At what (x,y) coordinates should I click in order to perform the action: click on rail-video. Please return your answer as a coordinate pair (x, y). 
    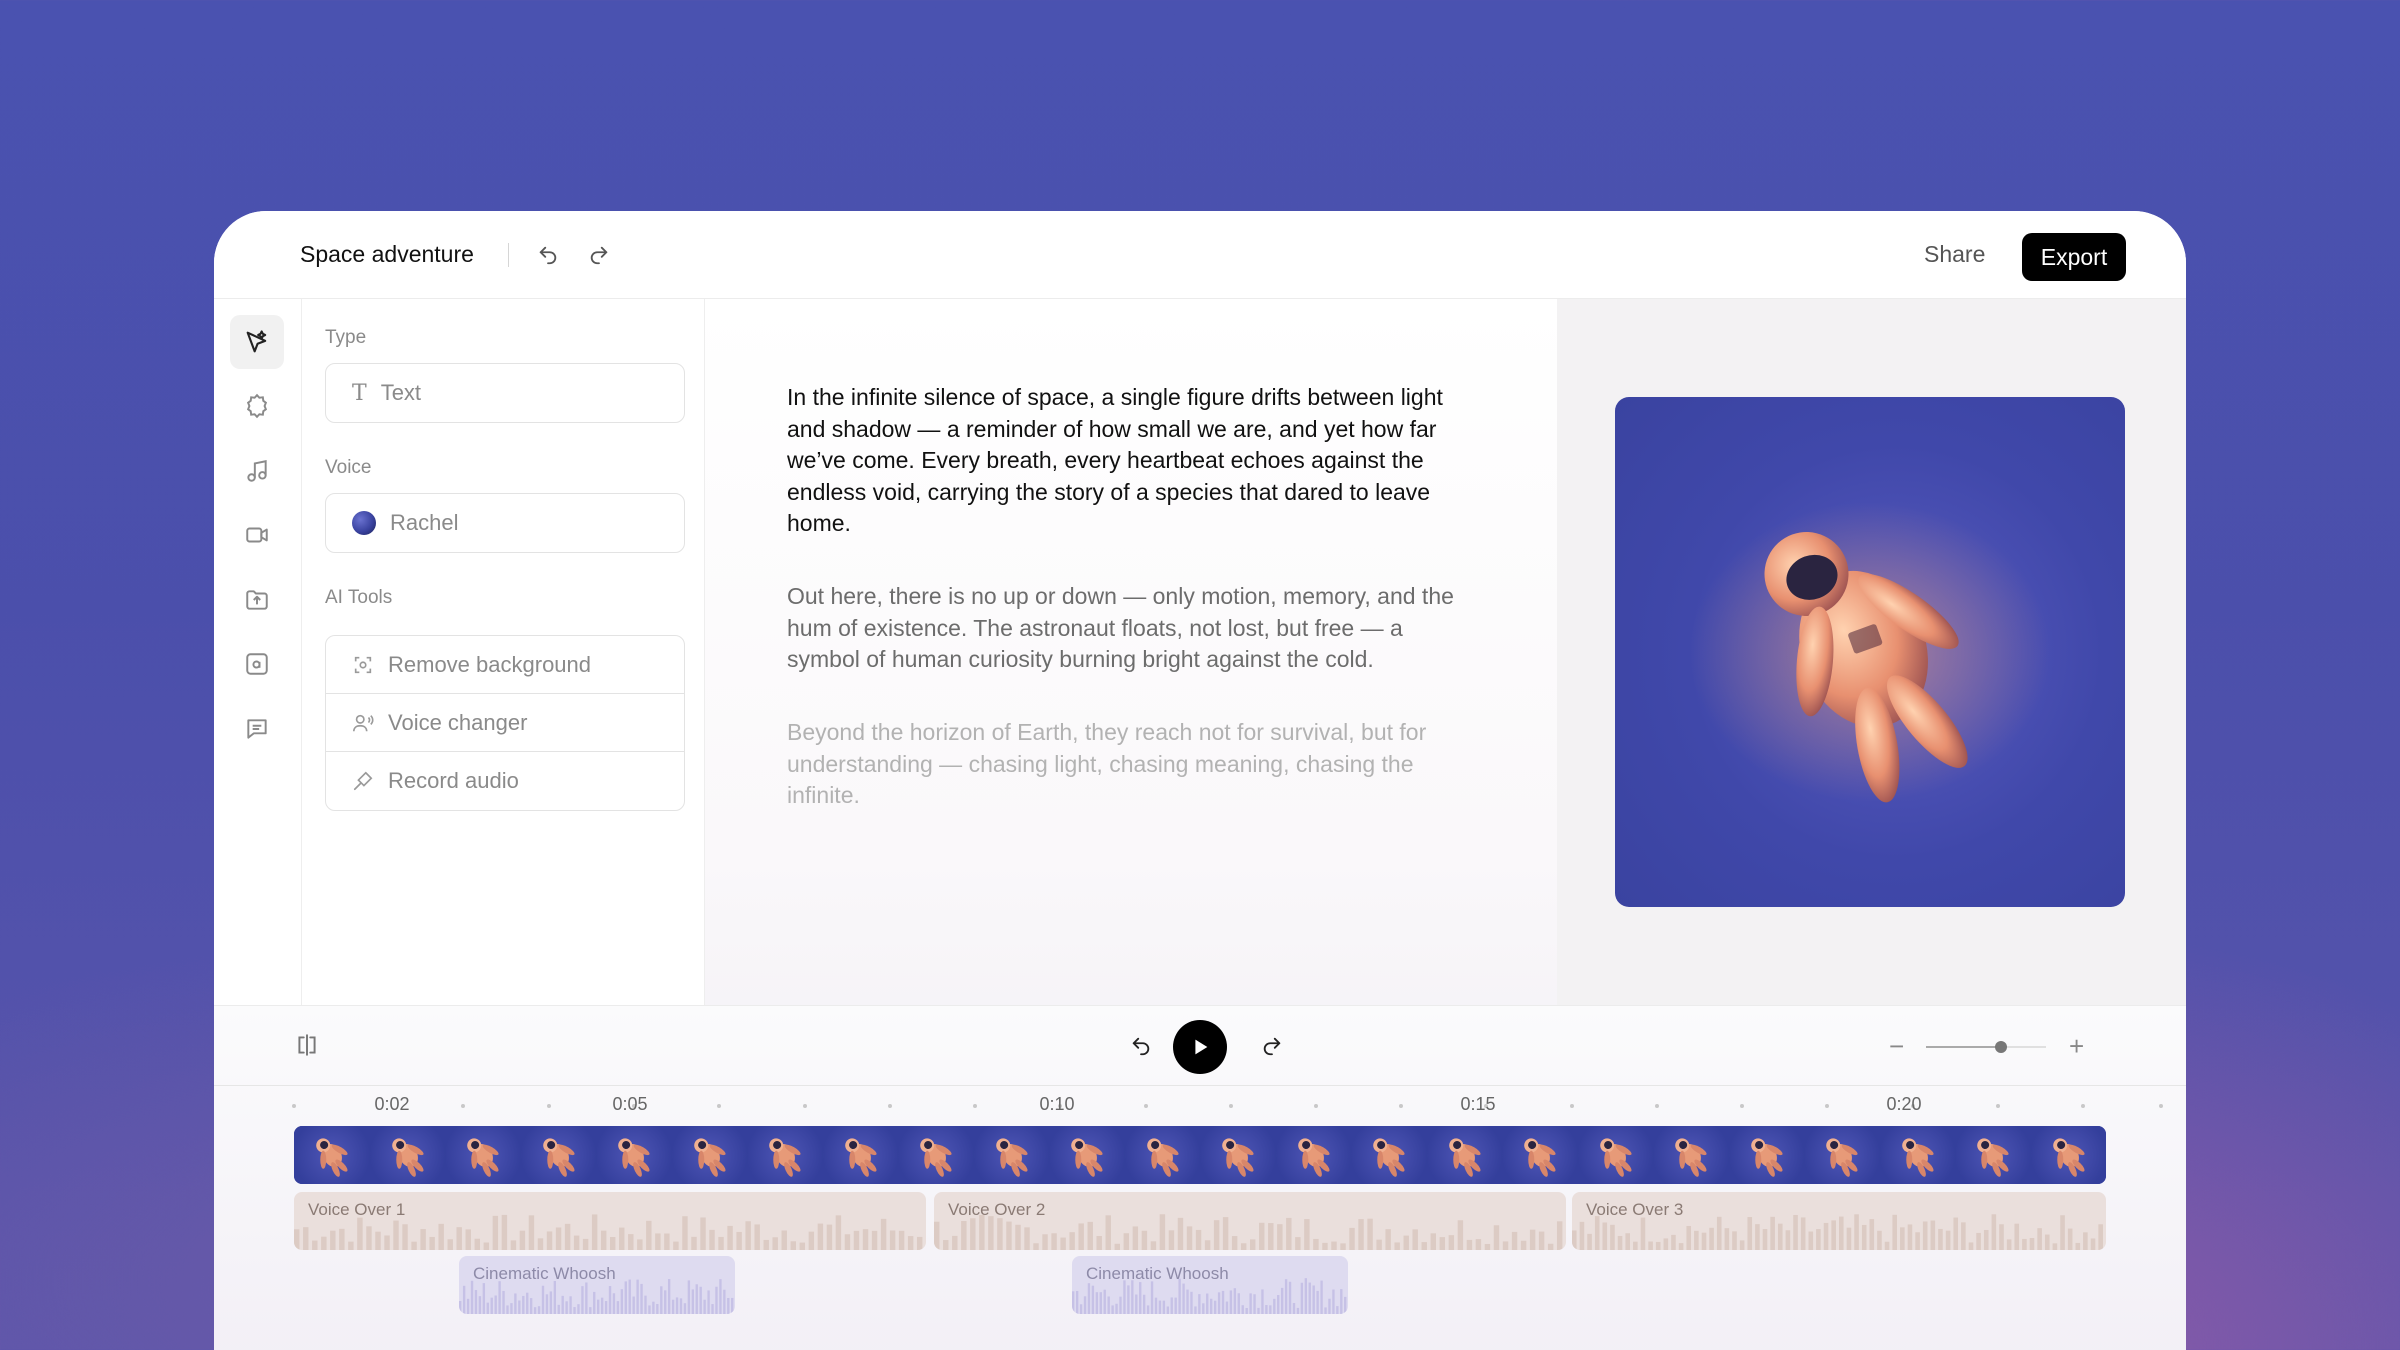
    Looking at the image, I should click on (257, 535).